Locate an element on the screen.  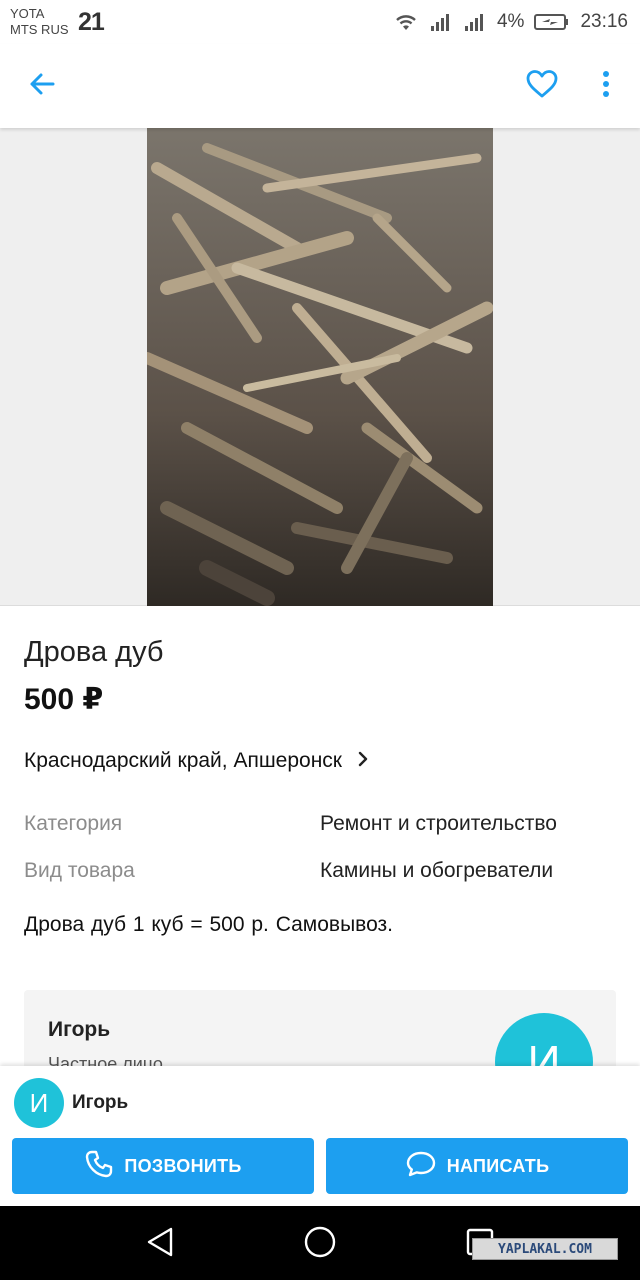
more-options-button is located at coordinates (606, 86).